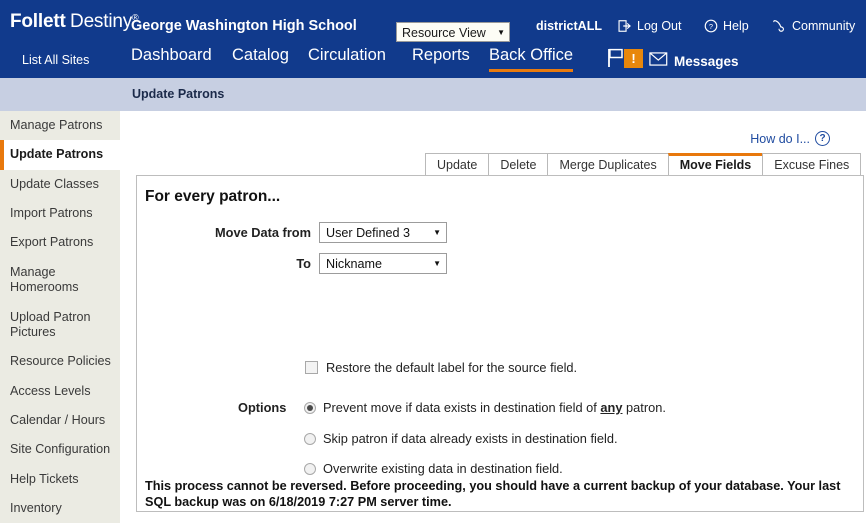 Image resolution: width=866 pixels, height=523 pixels. What do you see at coordinates (779, 26) in the screenshot?
I see `community-icon` at bounding box center [779, 26].